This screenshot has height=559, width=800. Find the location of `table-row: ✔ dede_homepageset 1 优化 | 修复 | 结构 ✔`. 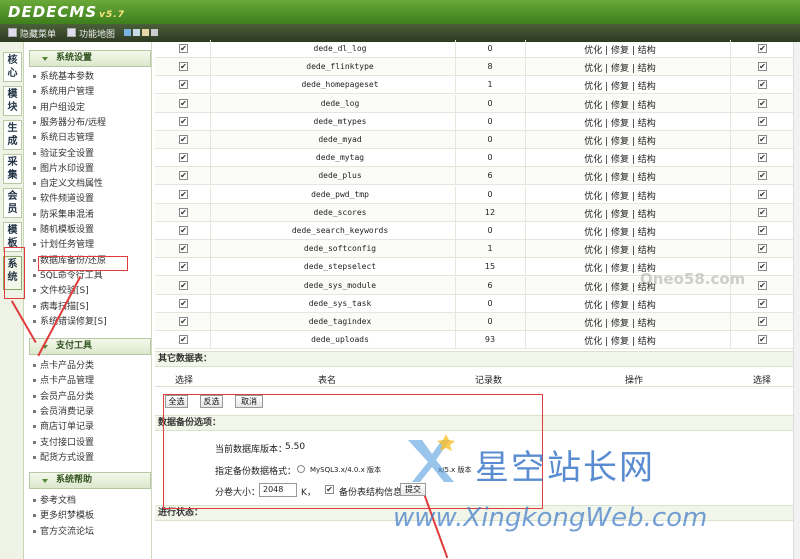

table-row: ✔ dede_homepageset 1 优化 | 修复 | 结构 ✔ is located at coordinates (477, 85).